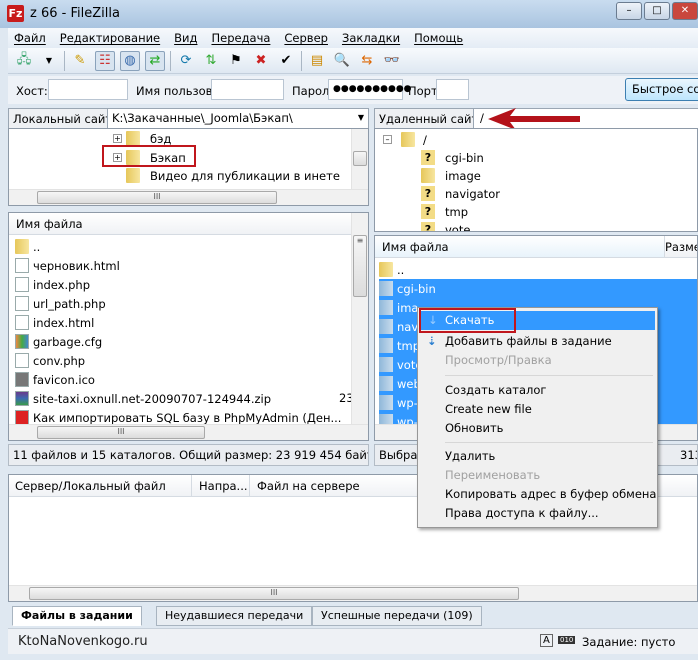  Describe the element at coordinates (451, 175) in the screenshot. I see `tree-item: image` at that location.